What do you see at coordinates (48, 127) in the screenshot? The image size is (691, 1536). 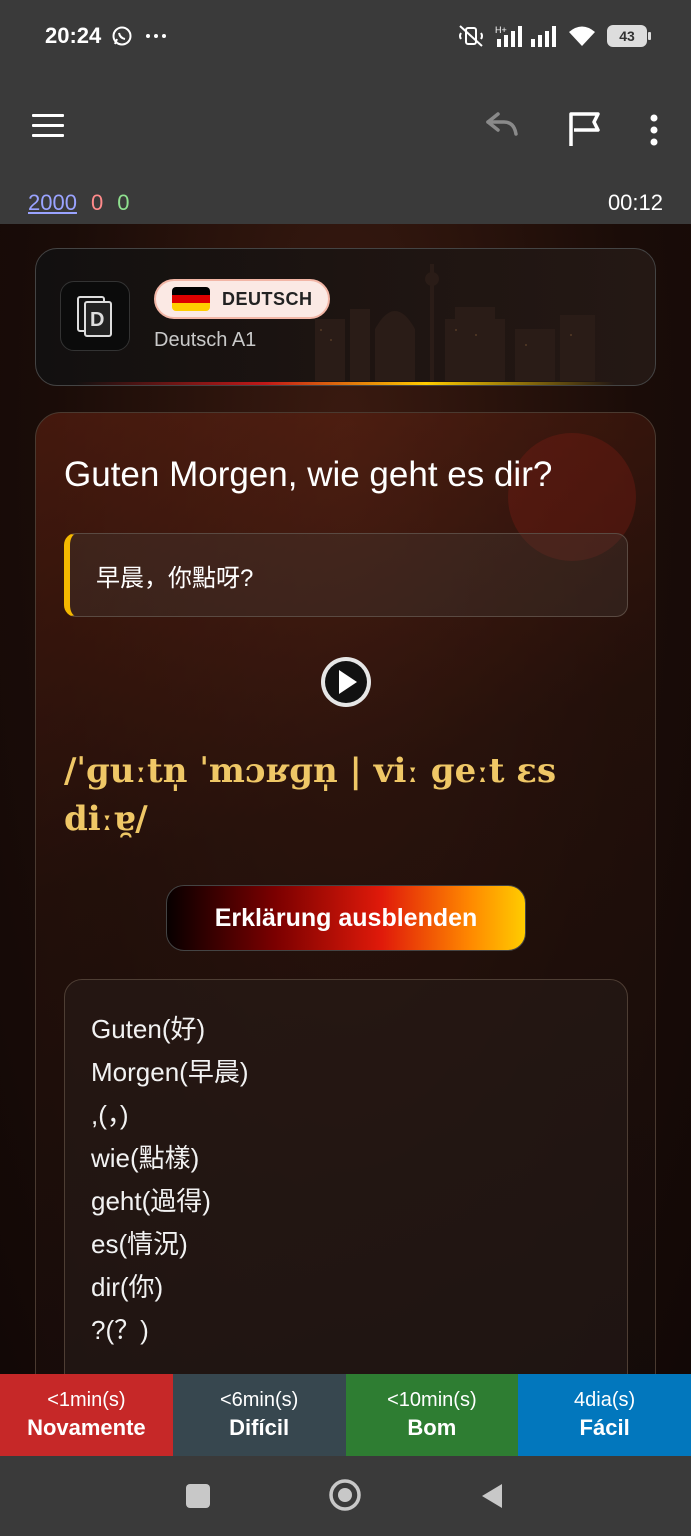 I see `menu-icon` at bounding box center [48, 127].